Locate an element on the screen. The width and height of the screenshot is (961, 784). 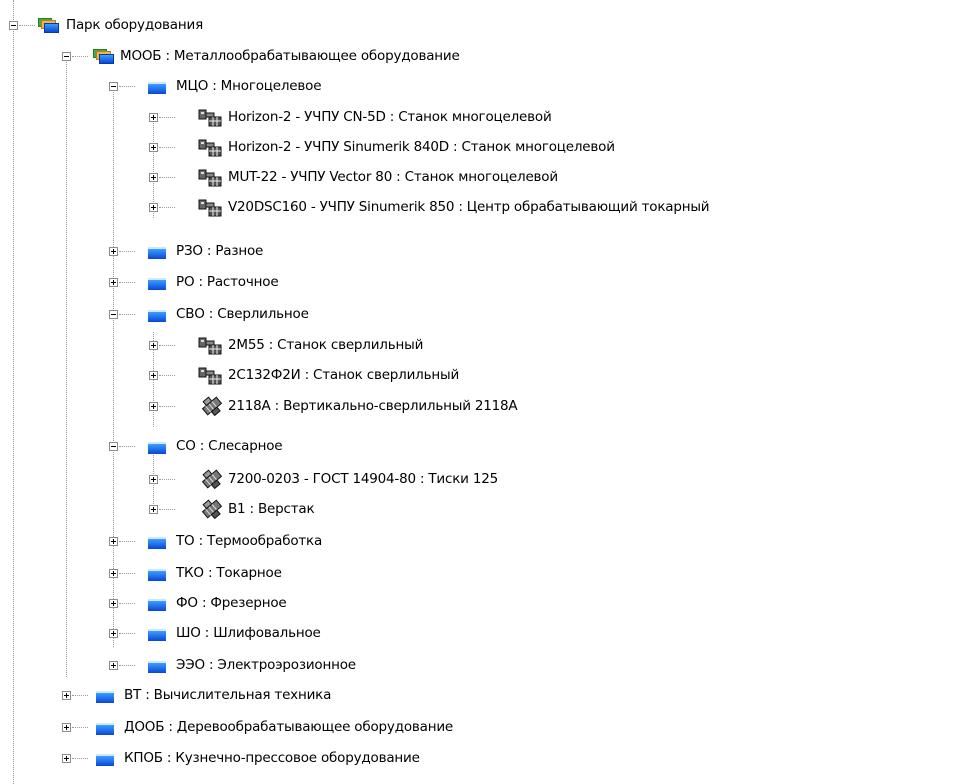
node-label: ТКО : Токарное is located at coordinates (229, 573).